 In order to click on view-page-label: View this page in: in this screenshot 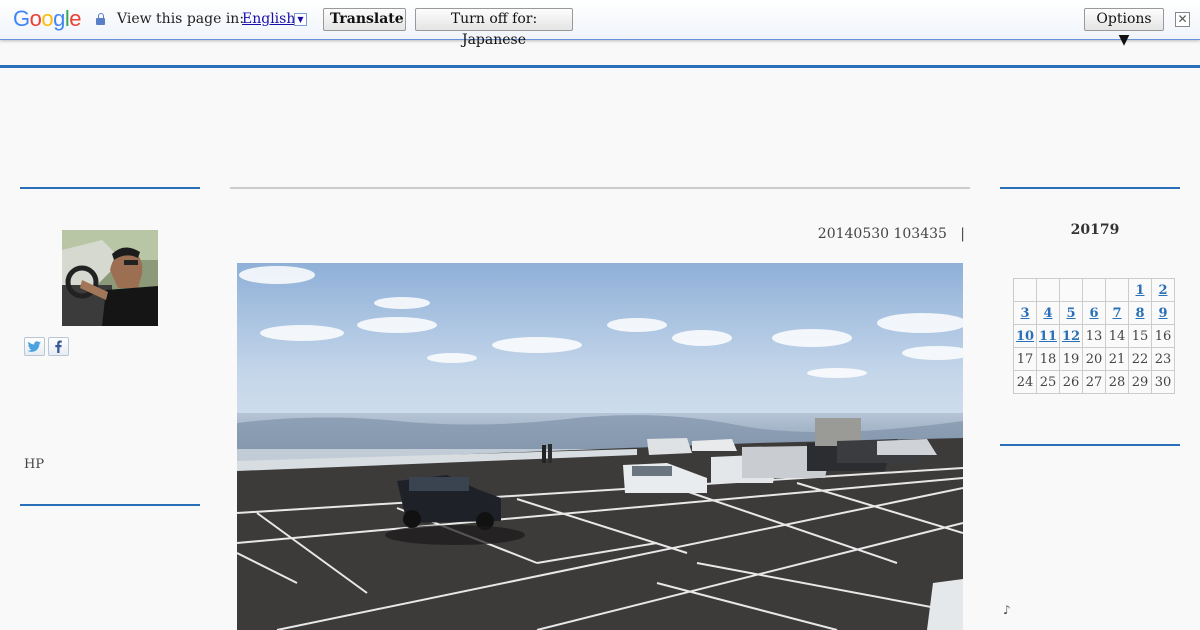, I will do `click(181, 19)`.